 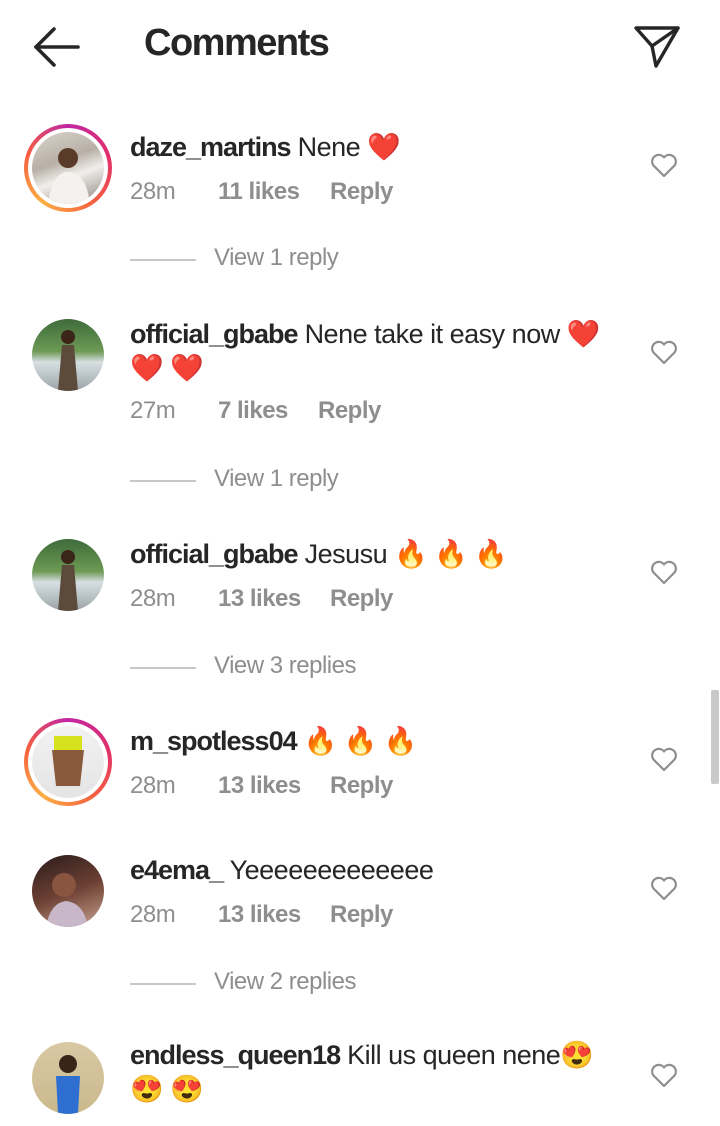 What do you see at coordinates (153, 410) in the screenshot?
I see `comment-time: 27m` at bounding box center [153, 410].